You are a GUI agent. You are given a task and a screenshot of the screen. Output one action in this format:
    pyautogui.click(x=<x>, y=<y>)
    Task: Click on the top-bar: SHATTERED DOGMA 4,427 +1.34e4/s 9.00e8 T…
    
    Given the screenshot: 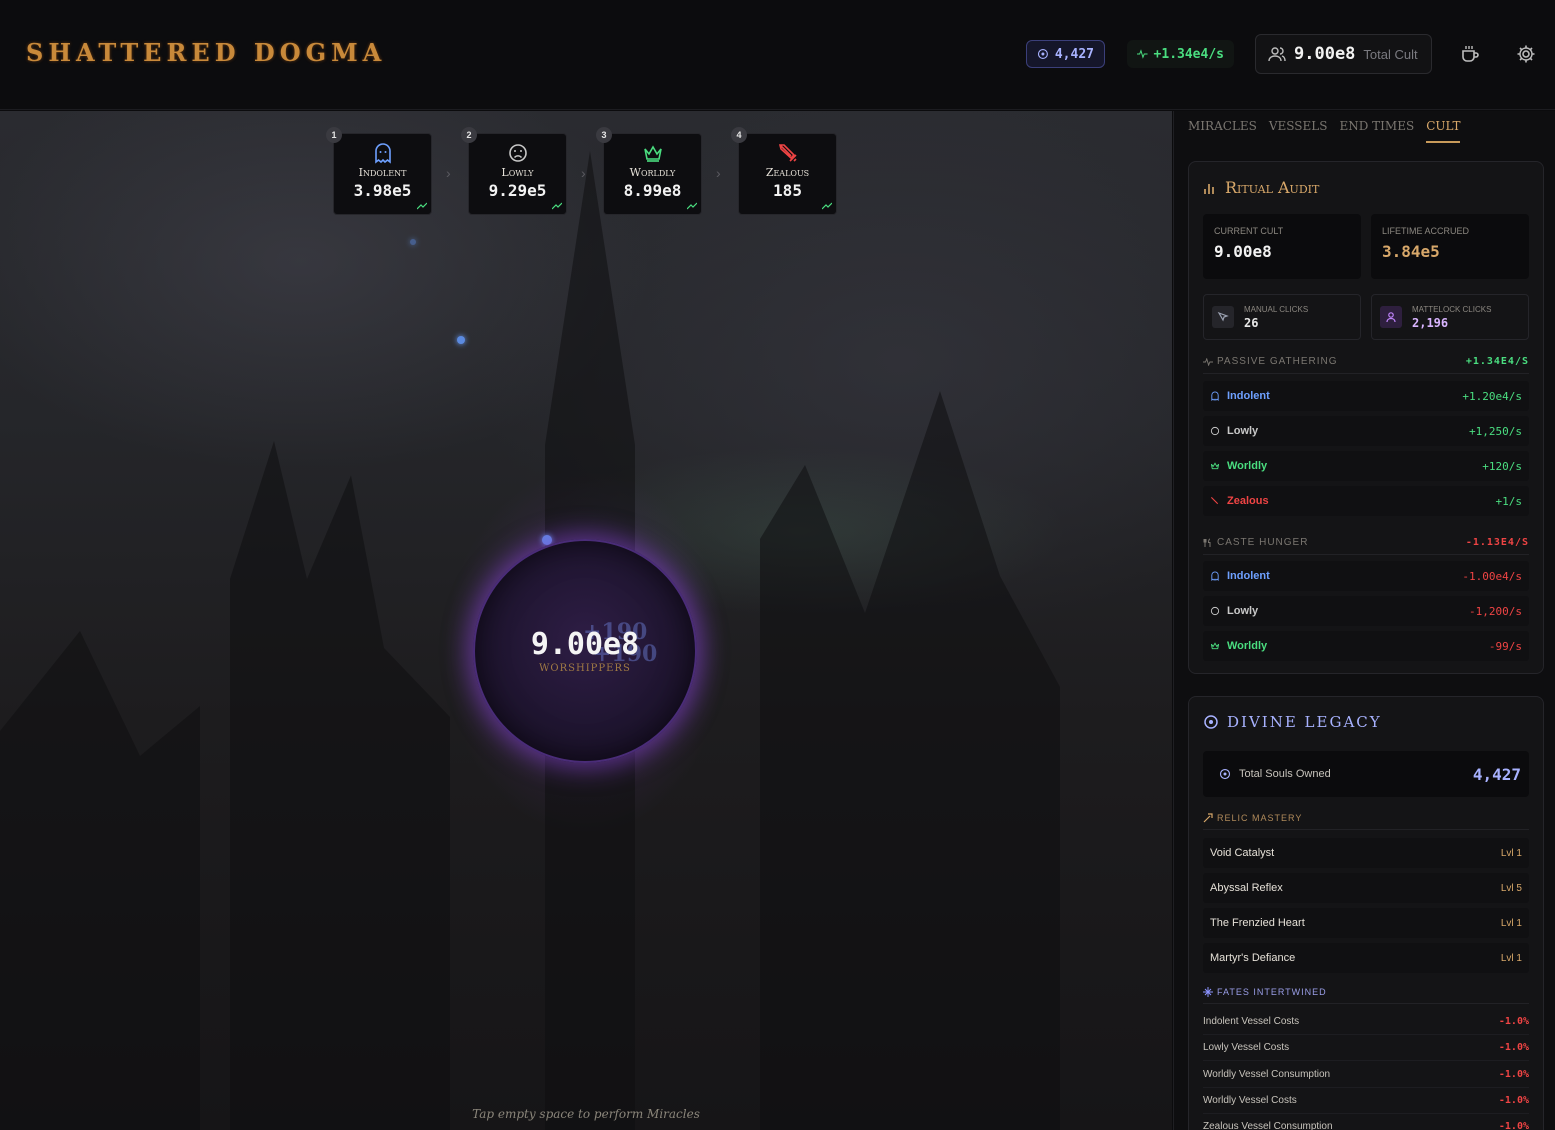 What is the action you would take?
    pyautogui.click(x=777, y=55)
    